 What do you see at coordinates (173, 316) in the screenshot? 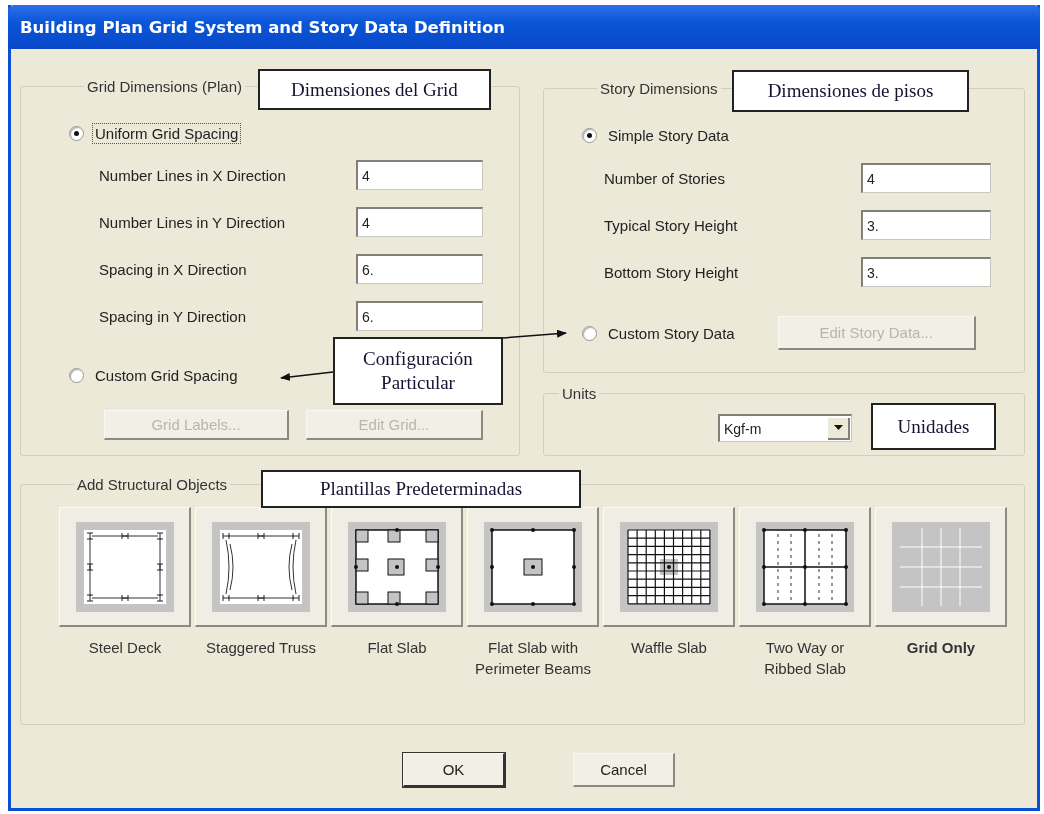
I see `field-label: Spacing in Y Direction` at bounding box center [173, 316].